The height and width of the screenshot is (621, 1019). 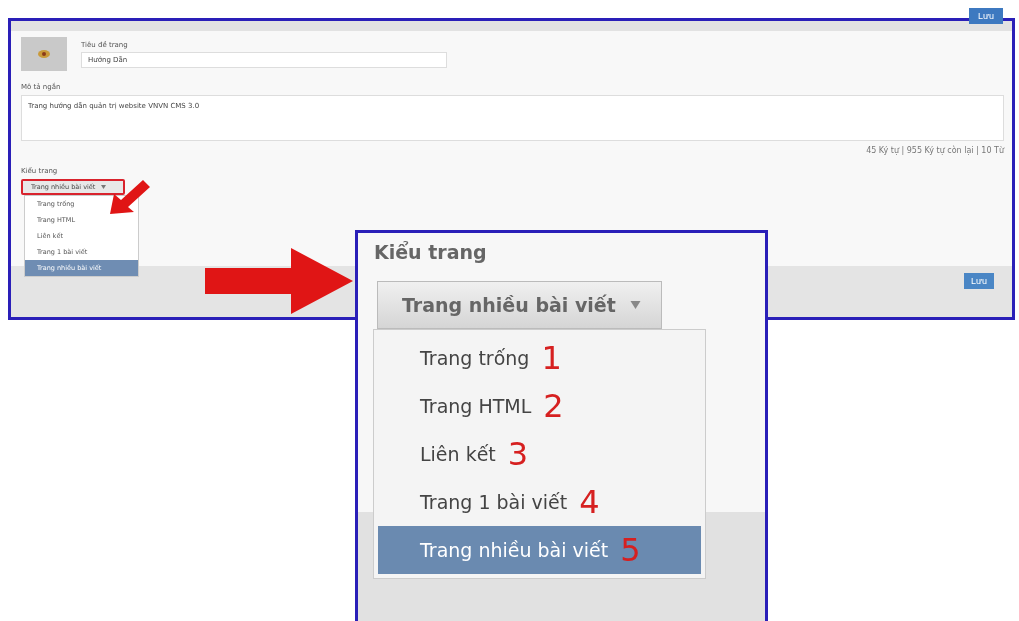 I want to click on dropdown-option: Trang nhiều bài viết 5, so click(x=539, y=550).